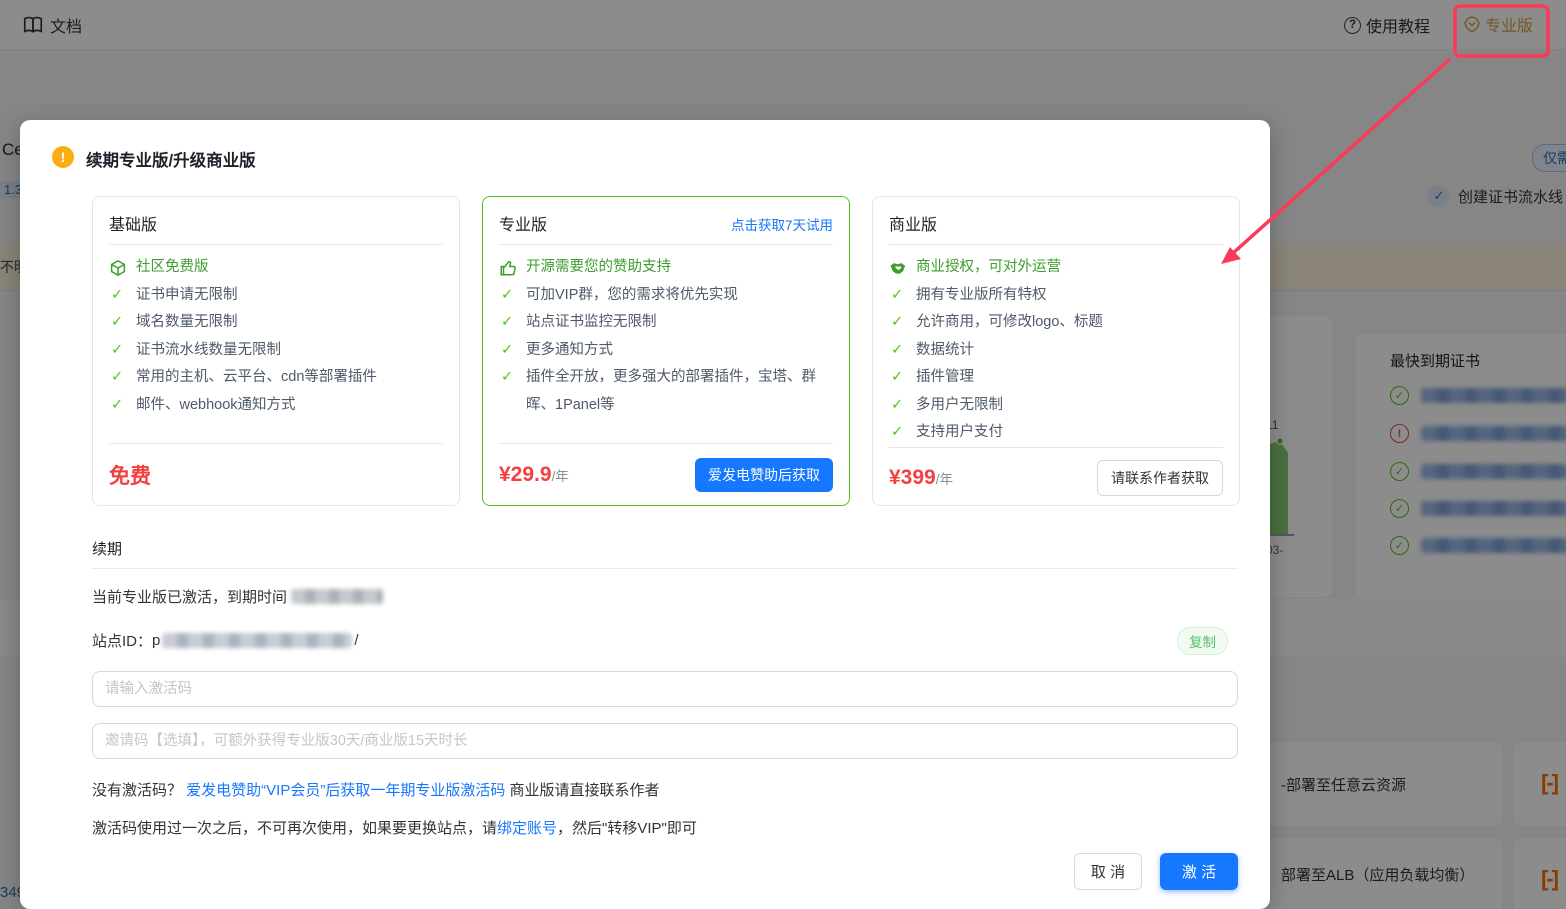  Describe the element at coordinates (295, 828) in the screenshot. I see `help2-prefix: 激活码使用过一次之后，不可再次使用，如果要更换站点，请` at that location.